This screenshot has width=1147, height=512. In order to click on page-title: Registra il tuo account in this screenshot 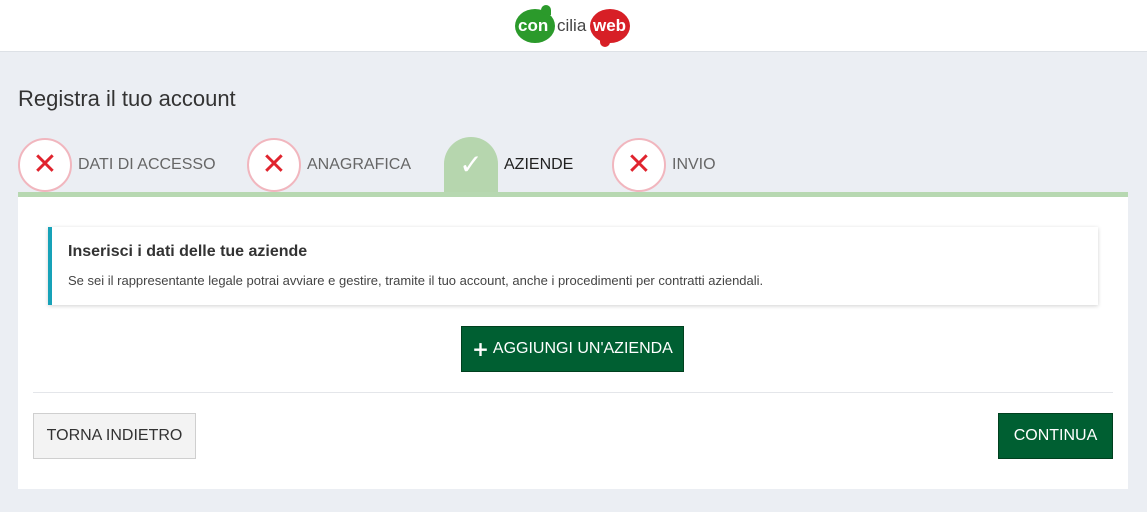, I will do `click(127, 98)`.